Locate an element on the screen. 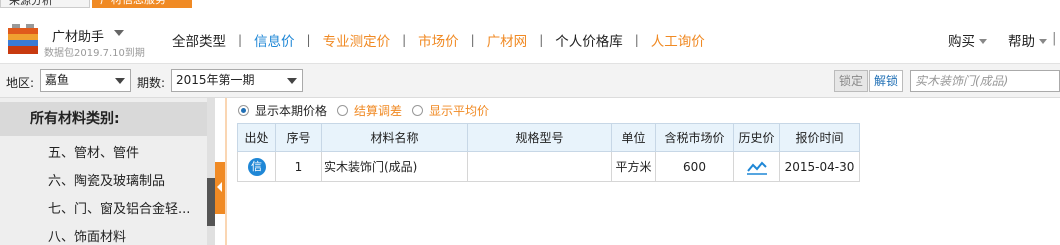 The image size is (1060, 245). radio-show-current-price: 显示本期价格 is located at coordinates (282, 110).